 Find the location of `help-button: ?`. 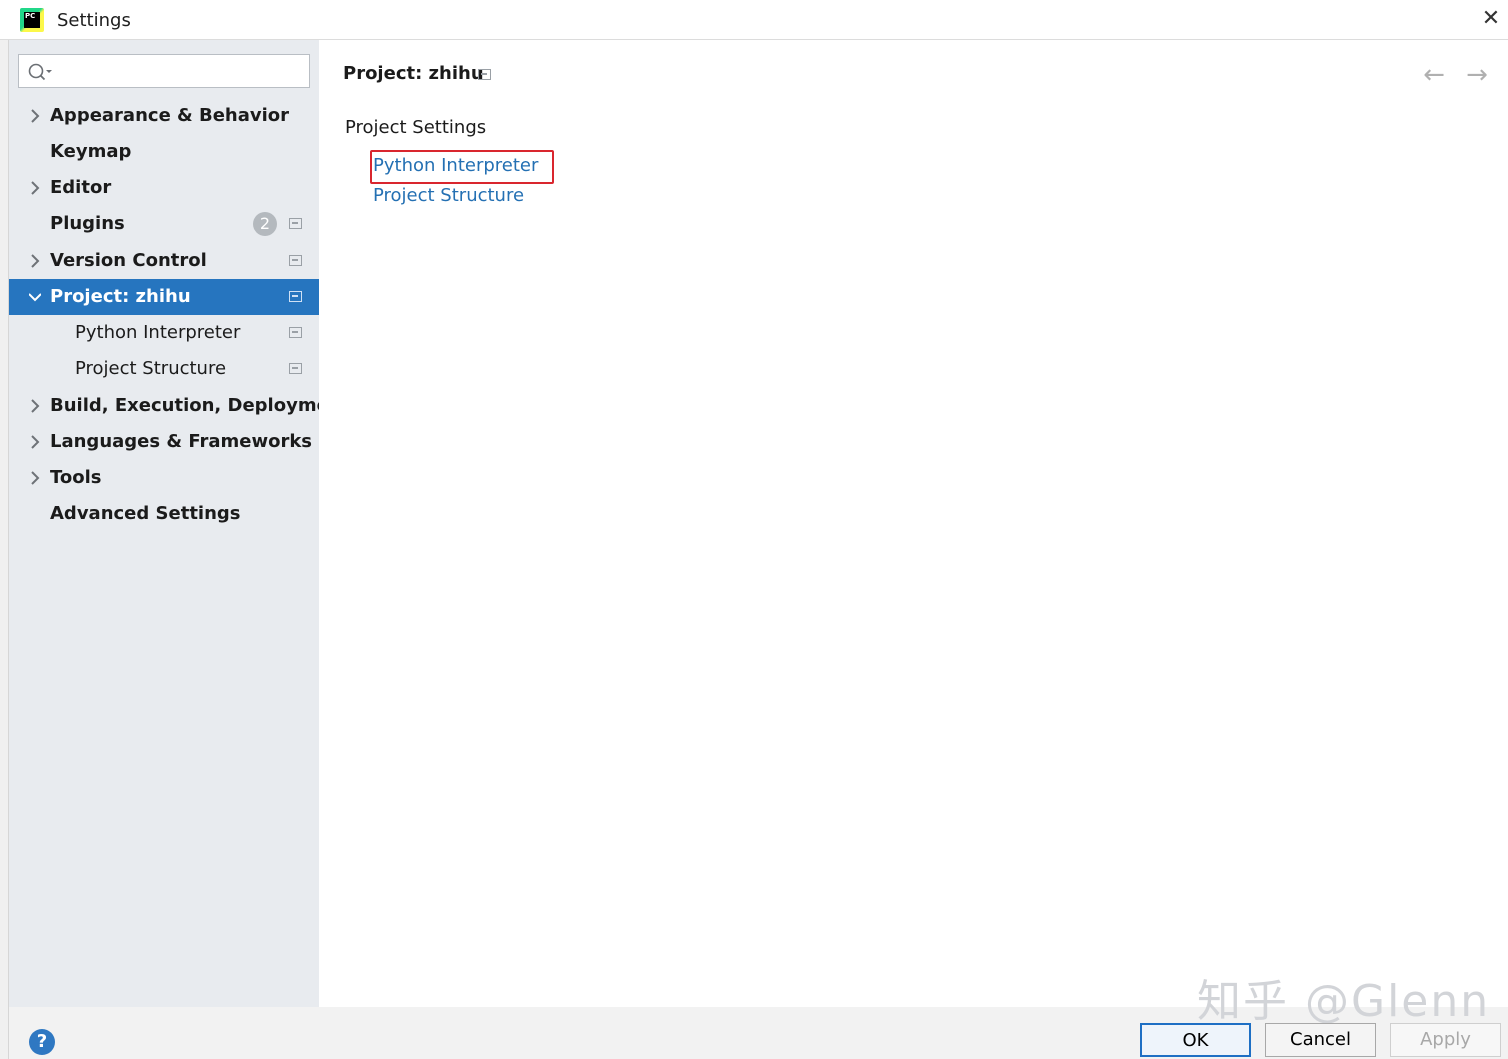

help-button: ? is located at coordinates (42, 1042).